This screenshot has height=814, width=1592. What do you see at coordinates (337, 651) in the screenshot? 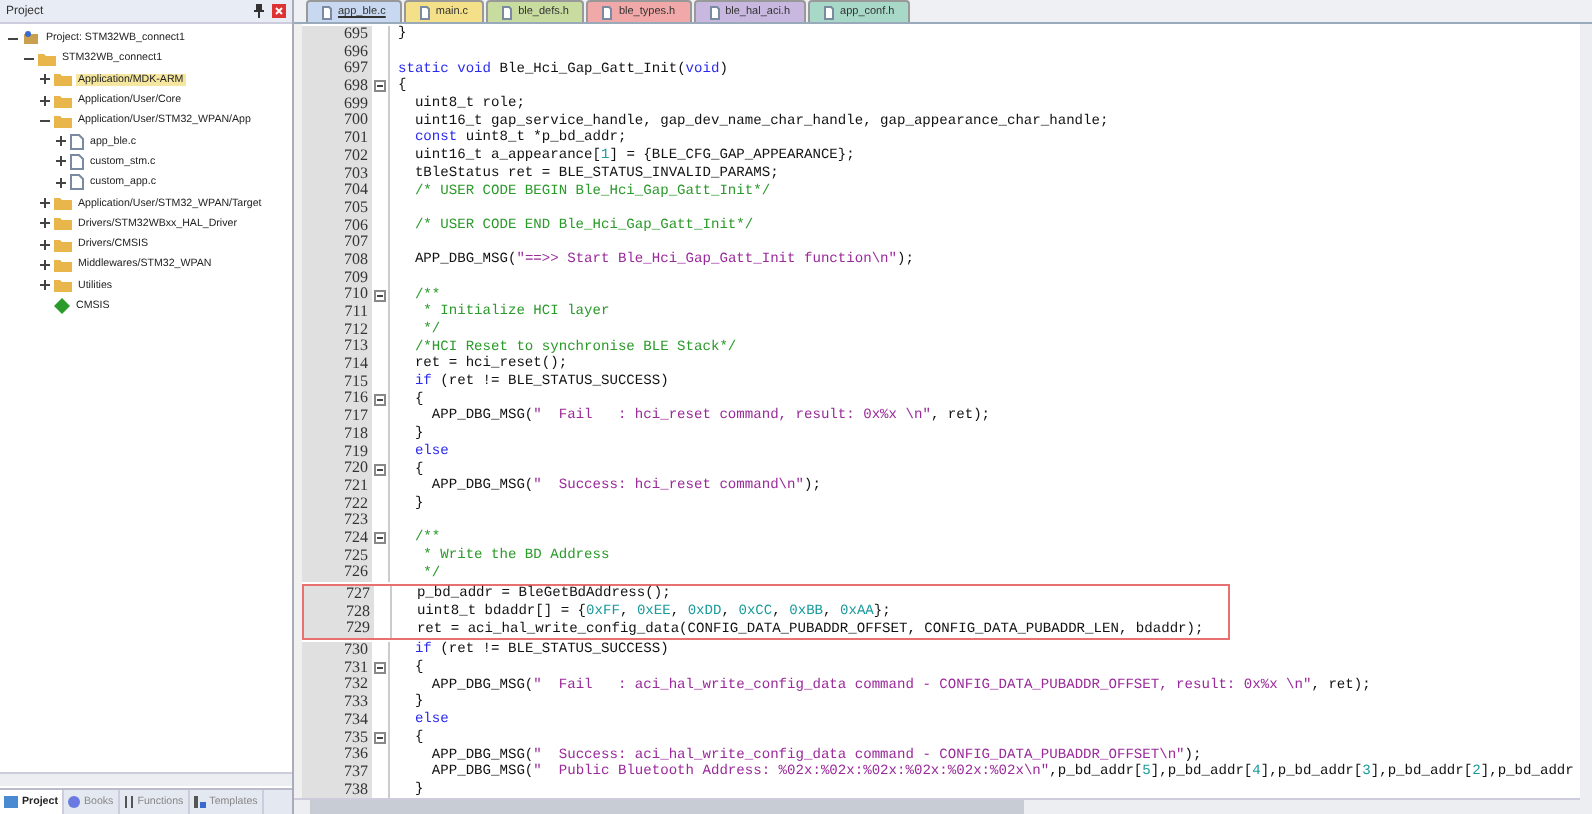
I see `line-number: 730` at bounding box center [337, 651].